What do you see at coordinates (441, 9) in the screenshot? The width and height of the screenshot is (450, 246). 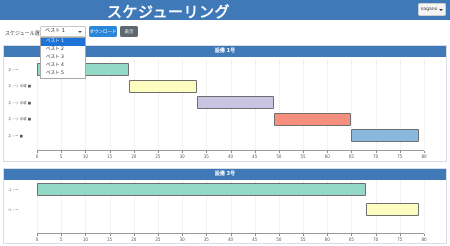 I see `caret-down-icon` at bounding box center [441, 9].